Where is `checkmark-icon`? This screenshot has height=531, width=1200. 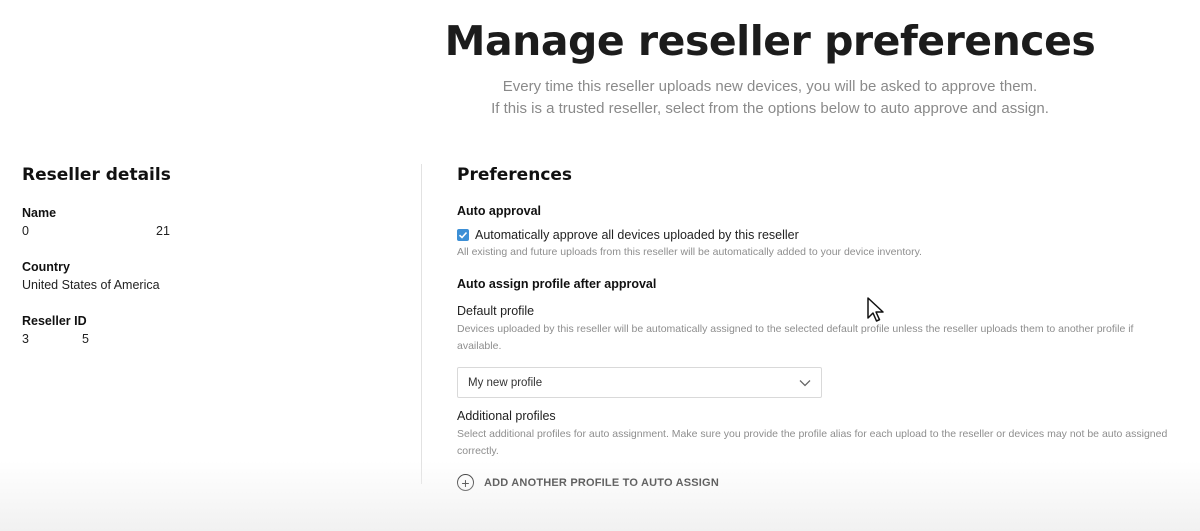 checkmark-icon is located at coordinates (463, 235).